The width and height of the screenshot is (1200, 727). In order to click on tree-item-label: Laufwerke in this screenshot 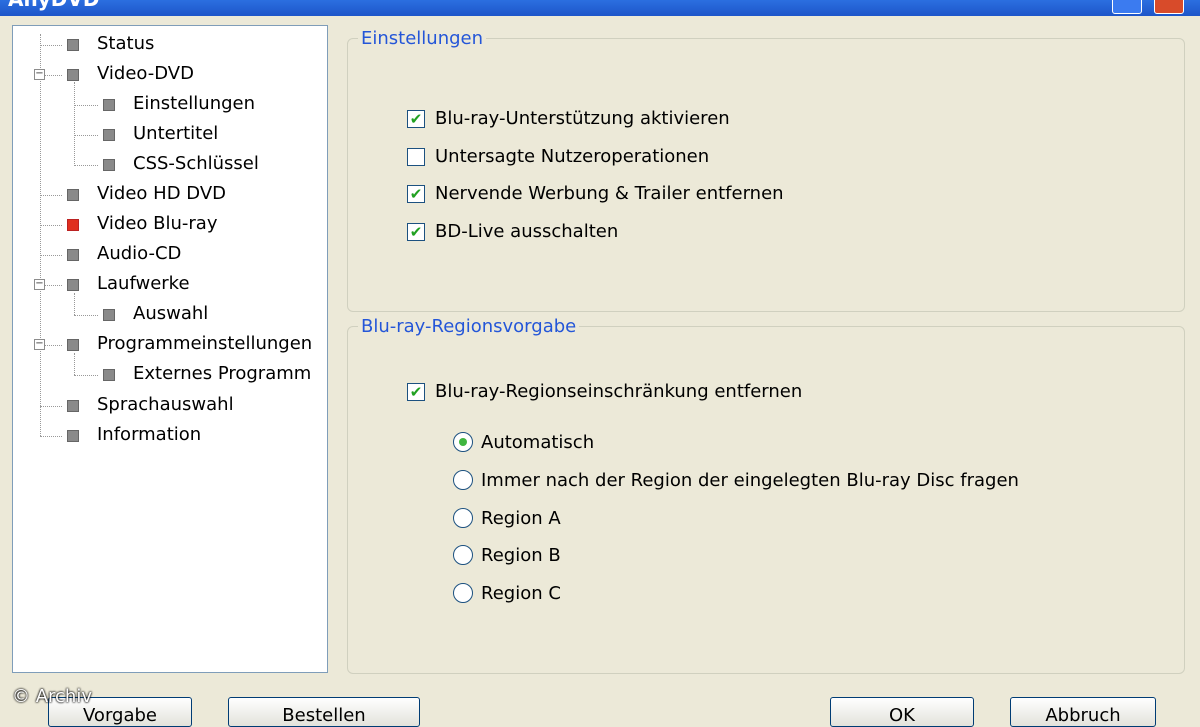, I will do `click(143, 283)`.